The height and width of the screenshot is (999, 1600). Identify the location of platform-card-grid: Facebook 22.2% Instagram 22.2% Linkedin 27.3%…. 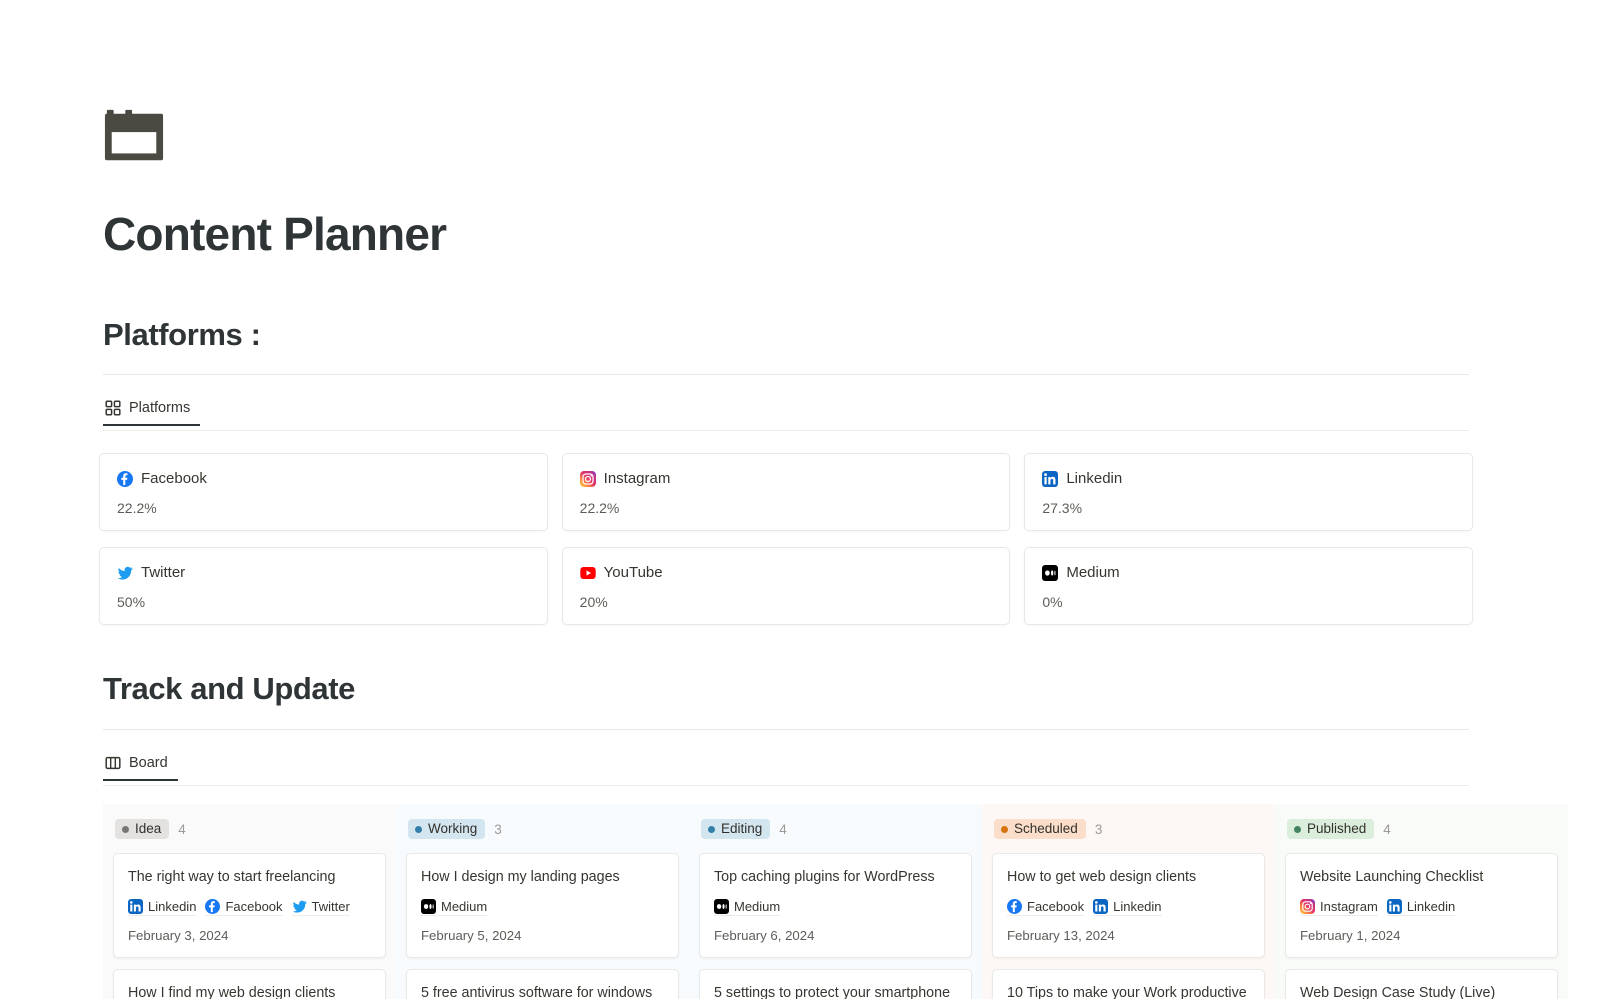
(786, 539).